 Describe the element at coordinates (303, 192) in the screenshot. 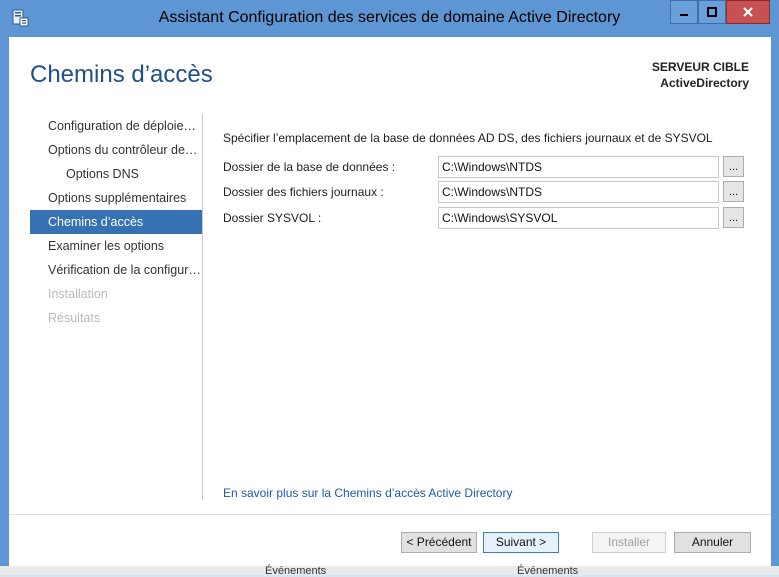

I see `log-folder-label: Dossier des fichiers journaux :` at that location.